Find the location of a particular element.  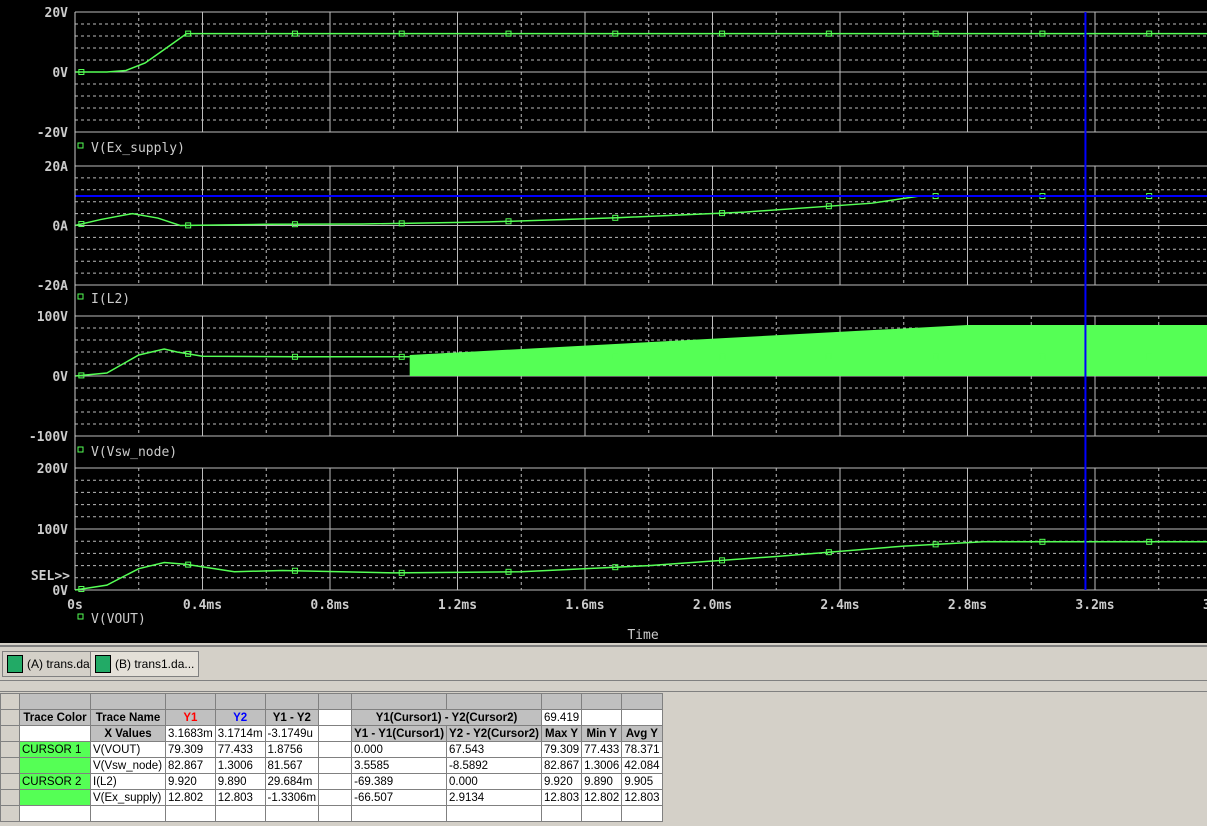

header-y2-delta: Y2 - Y2(Cursor2) is located at coordinates (494, 733).